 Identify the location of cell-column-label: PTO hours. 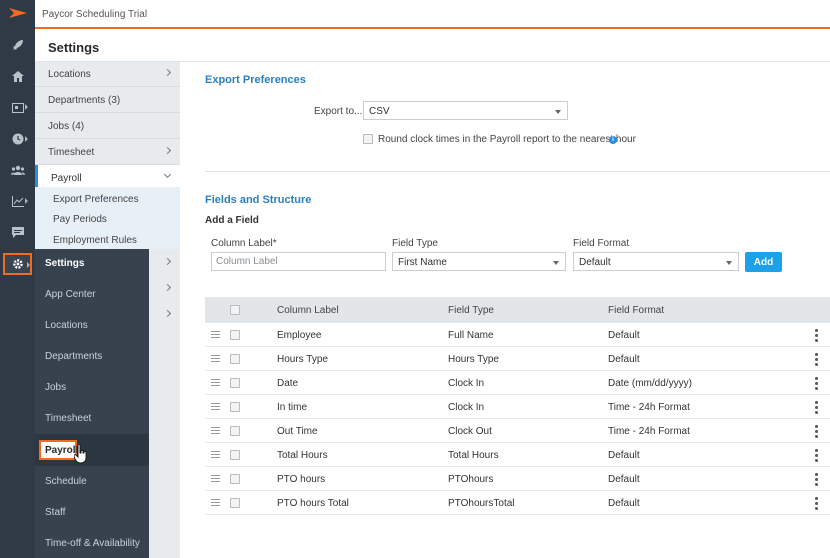
(301, 479).